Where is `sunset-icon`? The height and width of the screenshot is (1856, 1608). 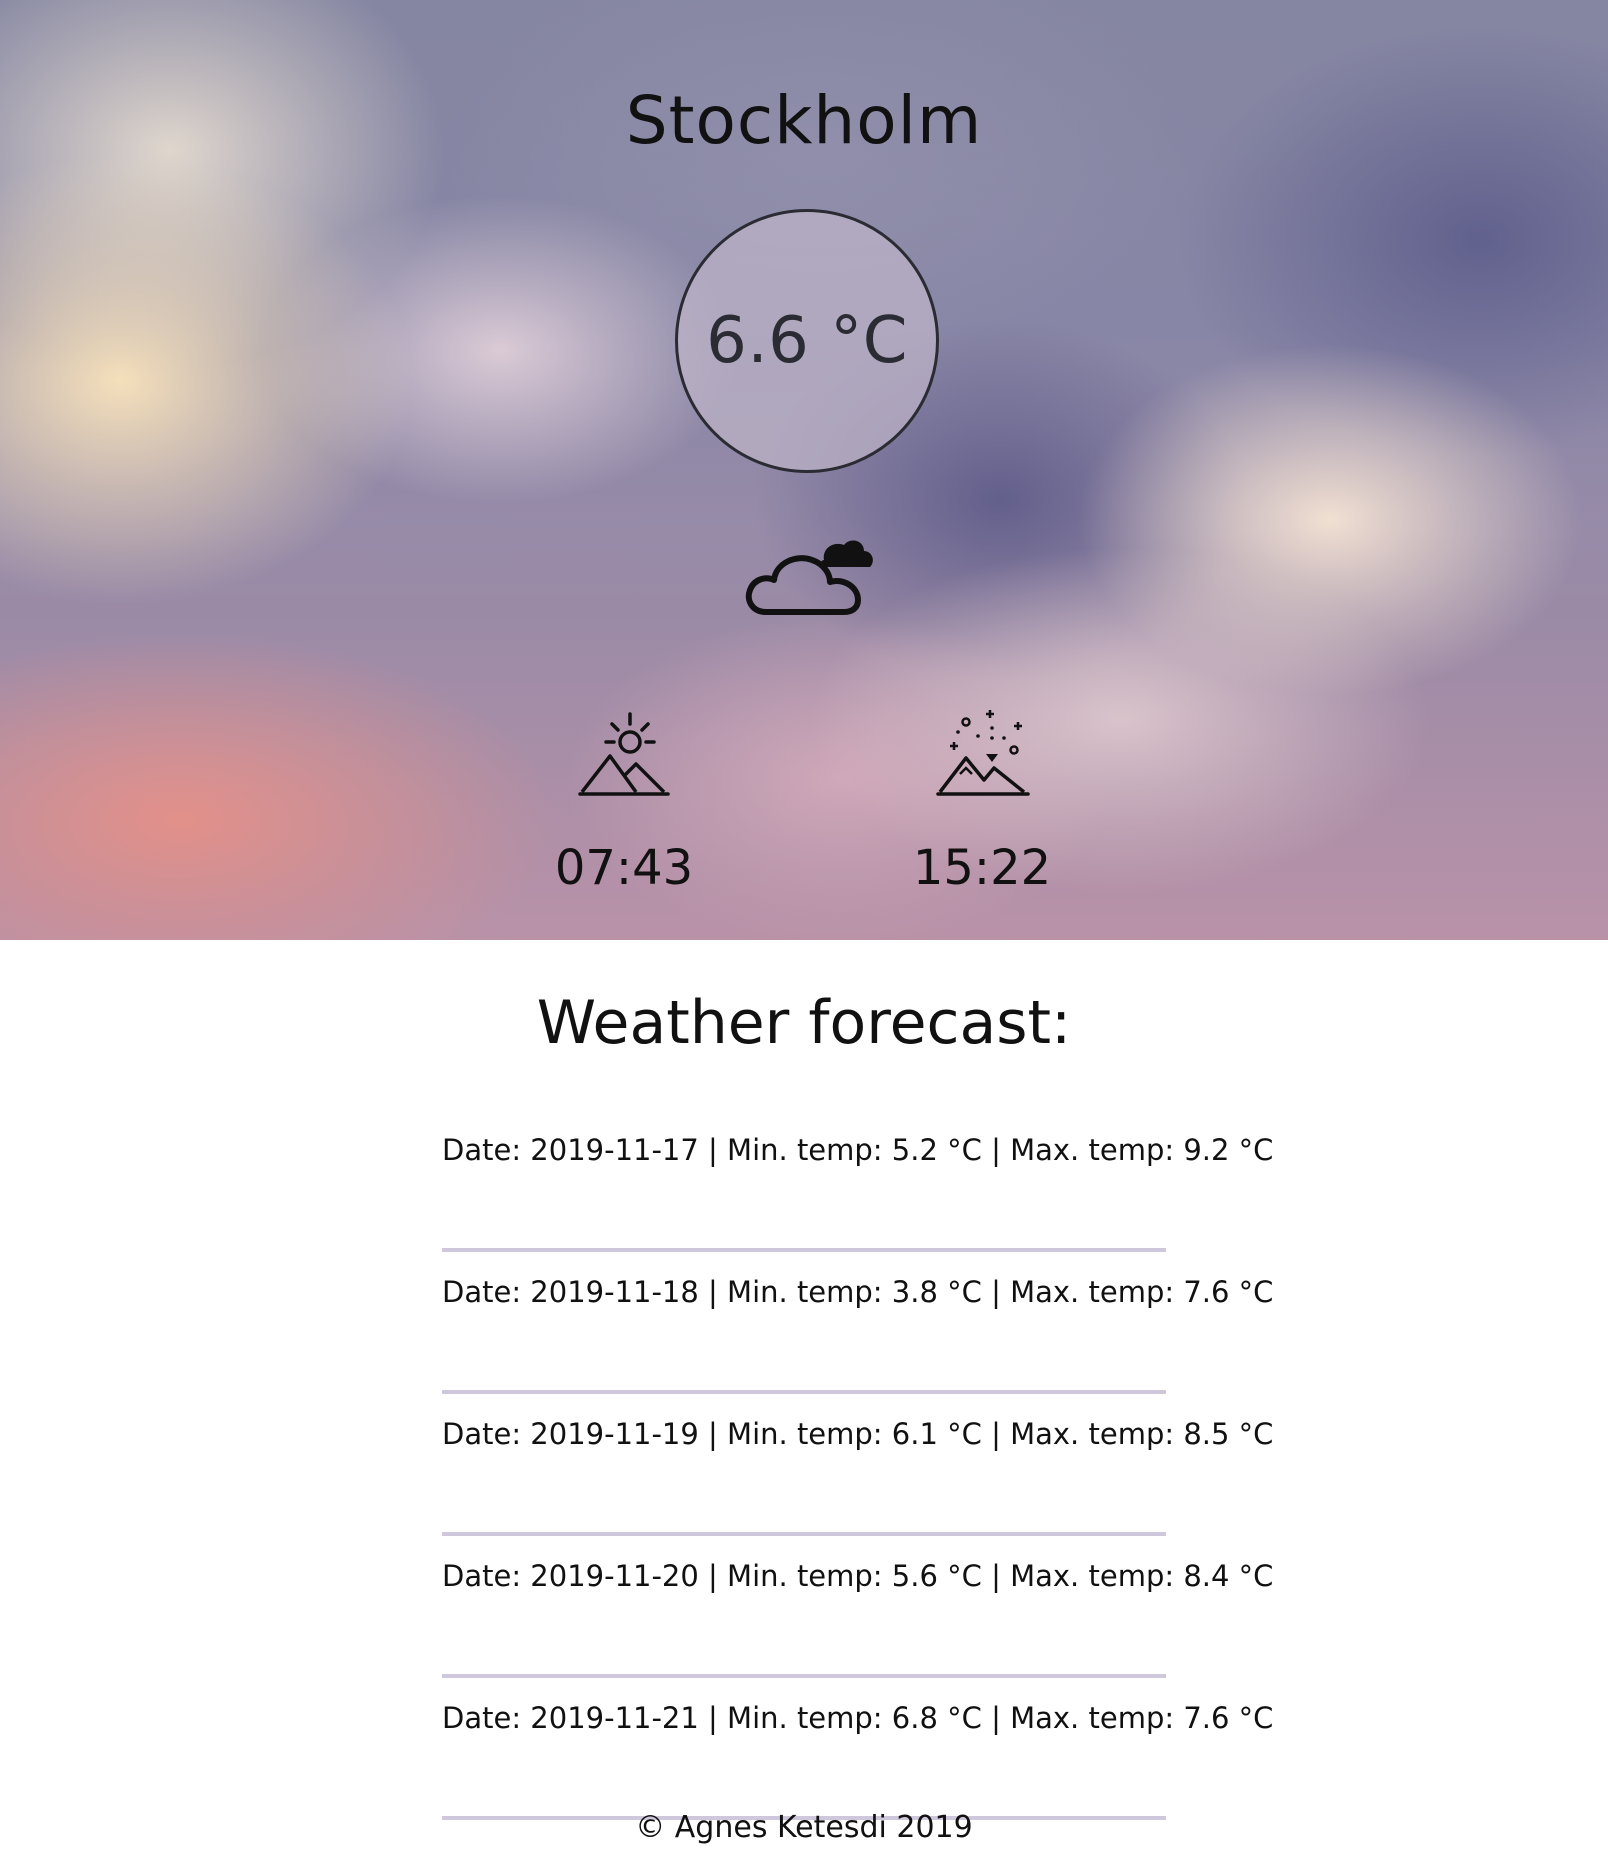 sunset-icon is located at coordinates (982, 754).